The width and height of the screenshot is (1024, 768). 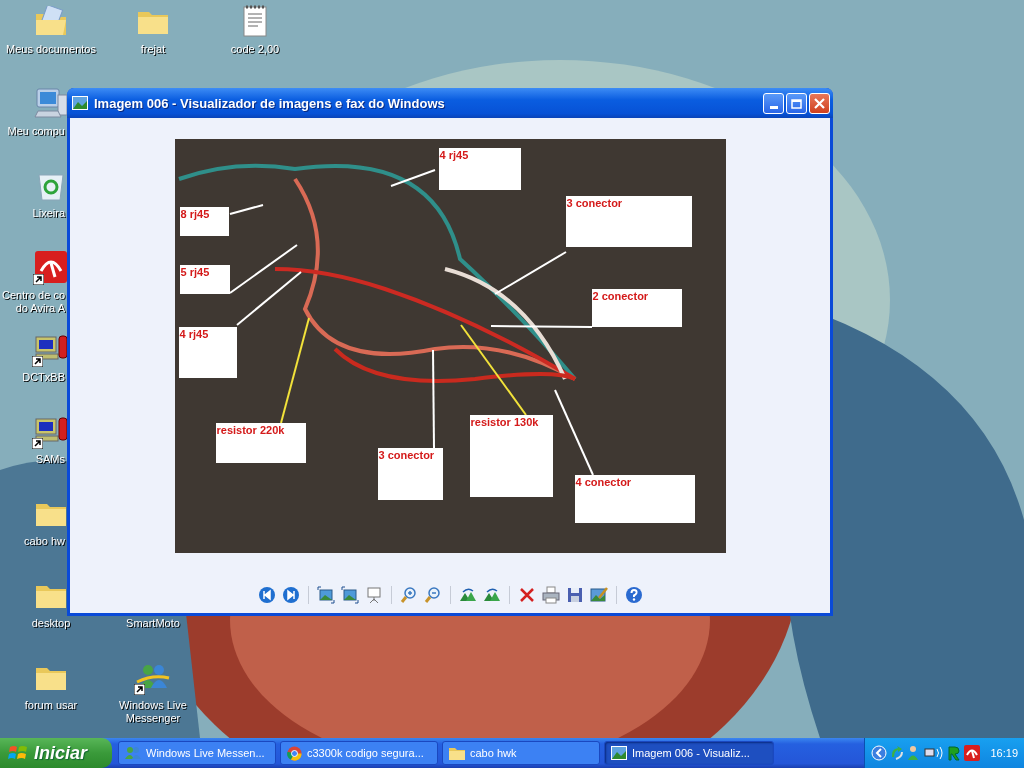 I want to click on rotate-counterclockwise-icon, so click(x=491, y=595).